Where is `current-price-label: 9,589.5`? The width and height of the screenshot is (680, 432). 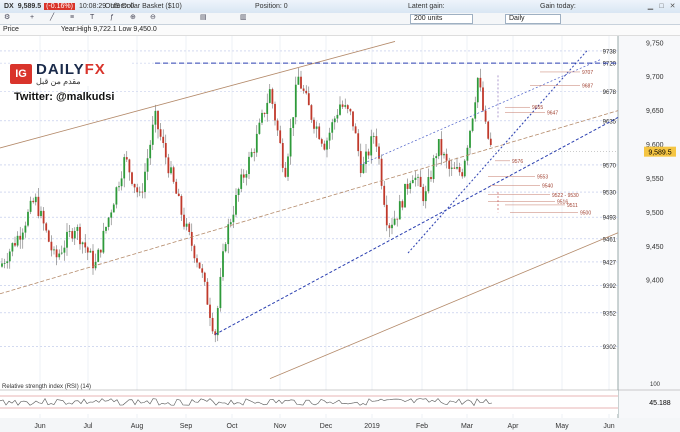
current-price-label: 9,589.5 is located at coordinates (659, 153).